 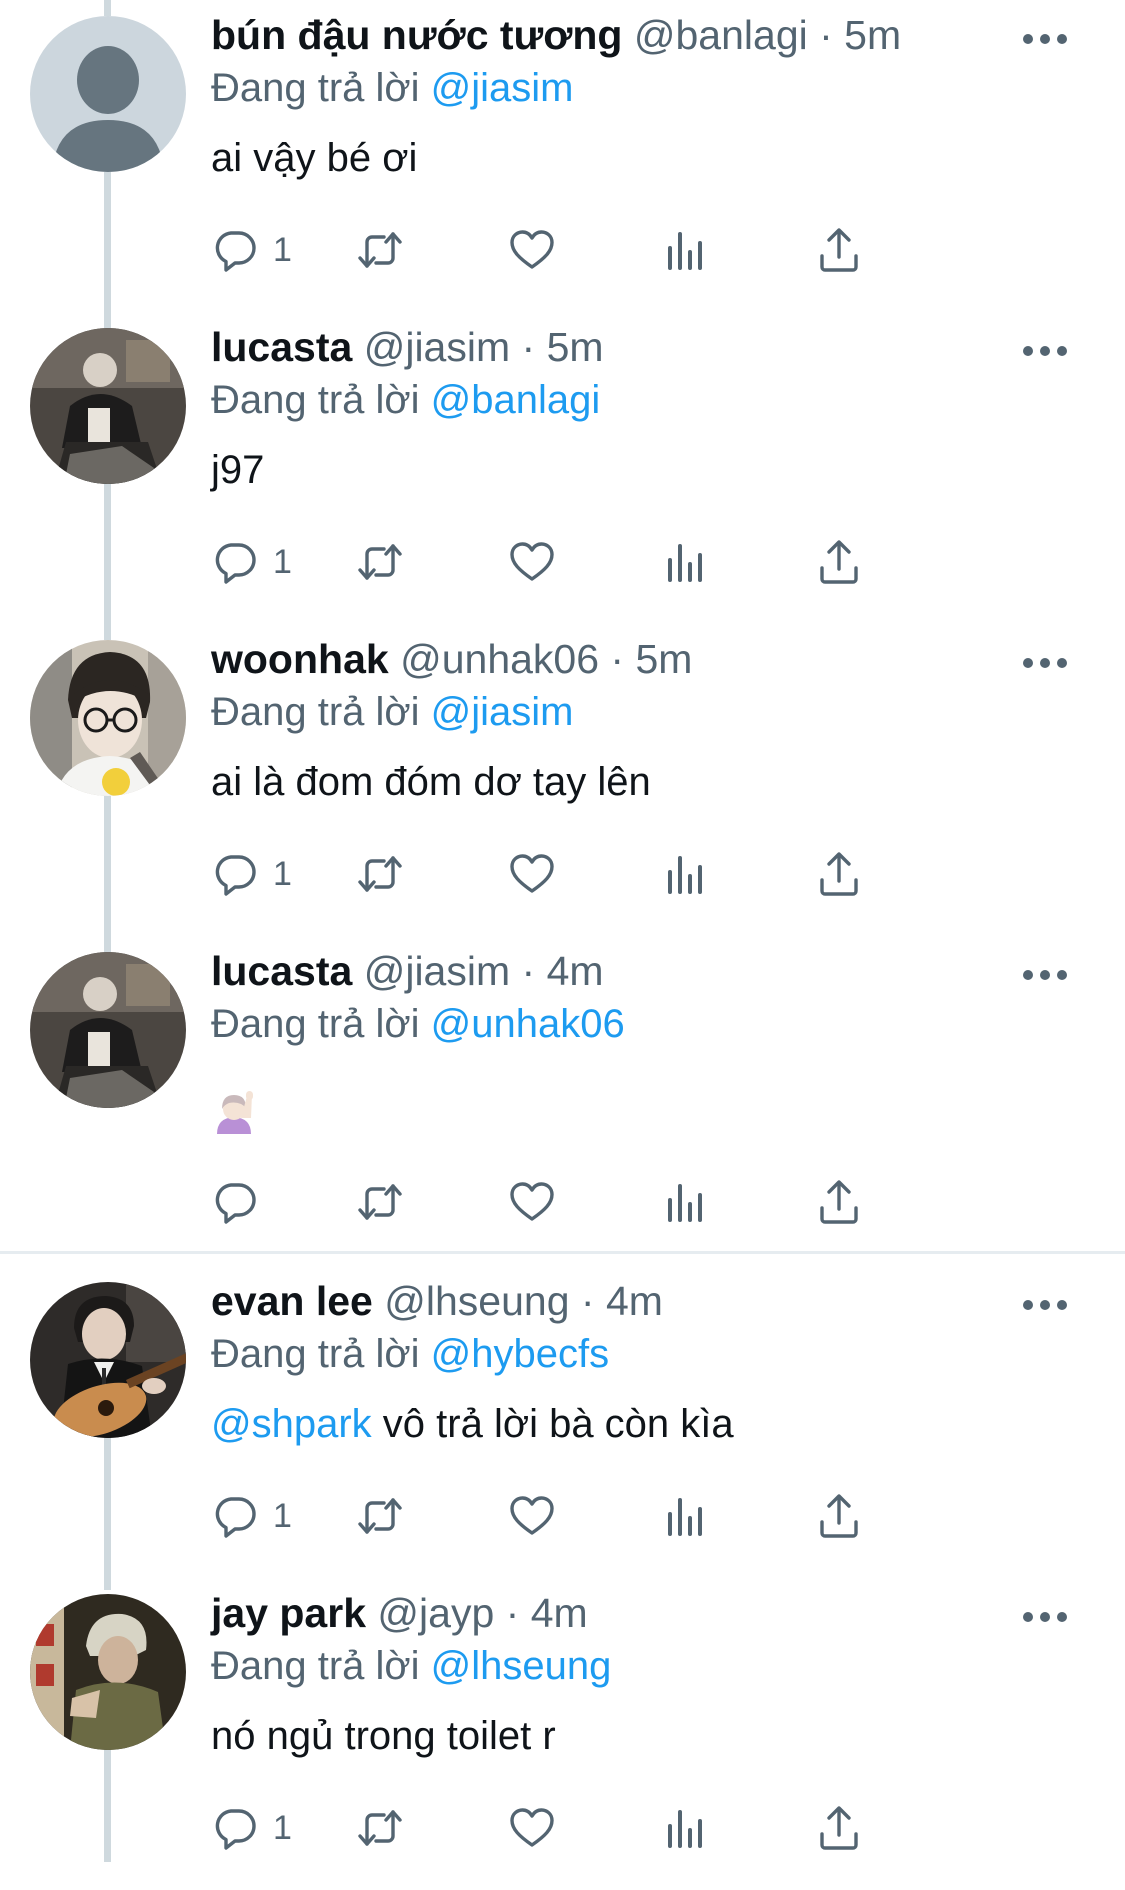 I want to click on handle: @lhseung, so click(x=476, y=1301).